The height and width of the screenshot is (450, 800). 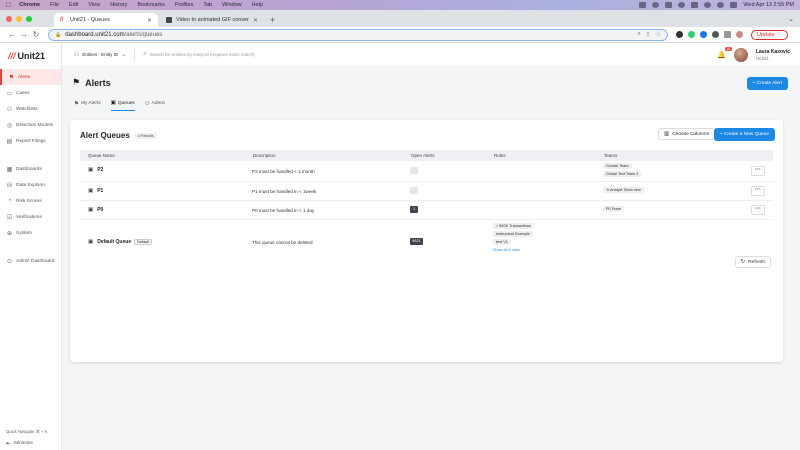 What do you see at coordinates (658, 34) in the screenshot?
I see `bookmark-star-icon: ☆` at bounding box center [658, 34].